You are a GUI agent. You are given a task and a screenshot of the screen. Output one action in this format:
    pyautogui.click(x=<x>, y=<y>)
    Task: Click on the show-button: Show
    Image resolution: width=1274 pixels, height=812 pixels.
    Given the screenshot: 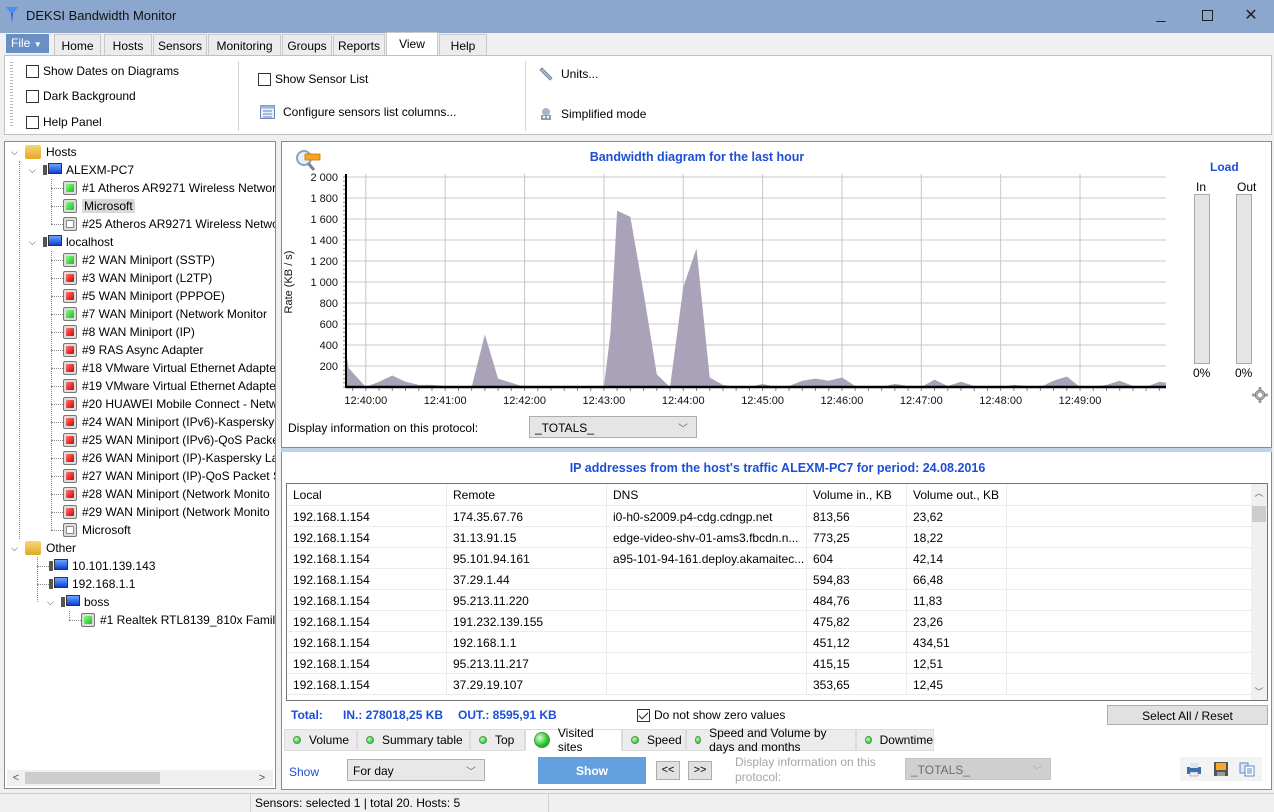 What is the action you would take?
    pyautogui.click(x=592, y=770)
    